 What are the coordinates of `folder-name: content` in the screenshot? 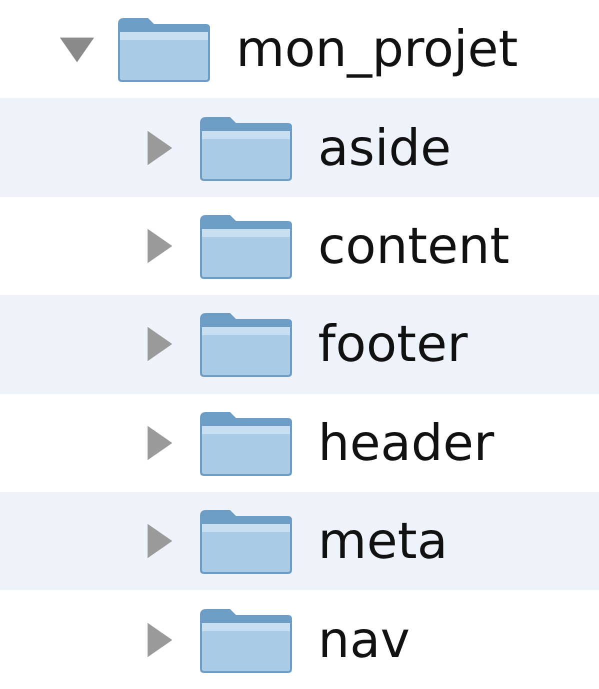 It's located at (414, 245).